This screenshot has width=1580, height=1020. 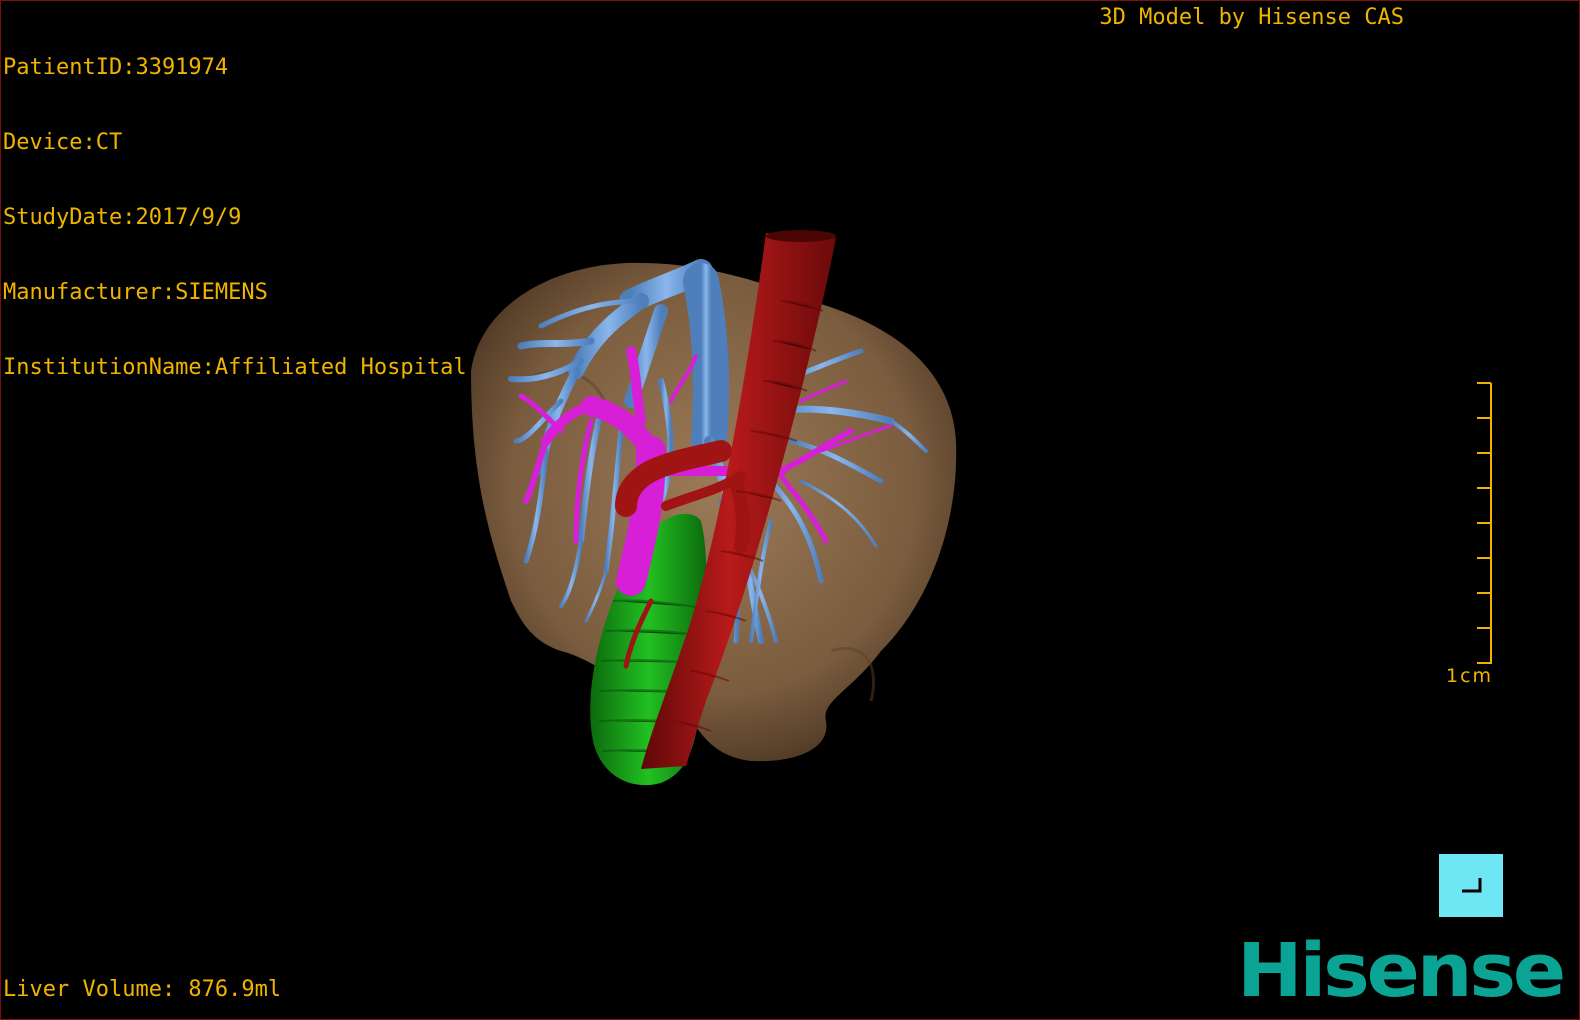 I want to click on reset-view-button, so click(x=1471, y=885).